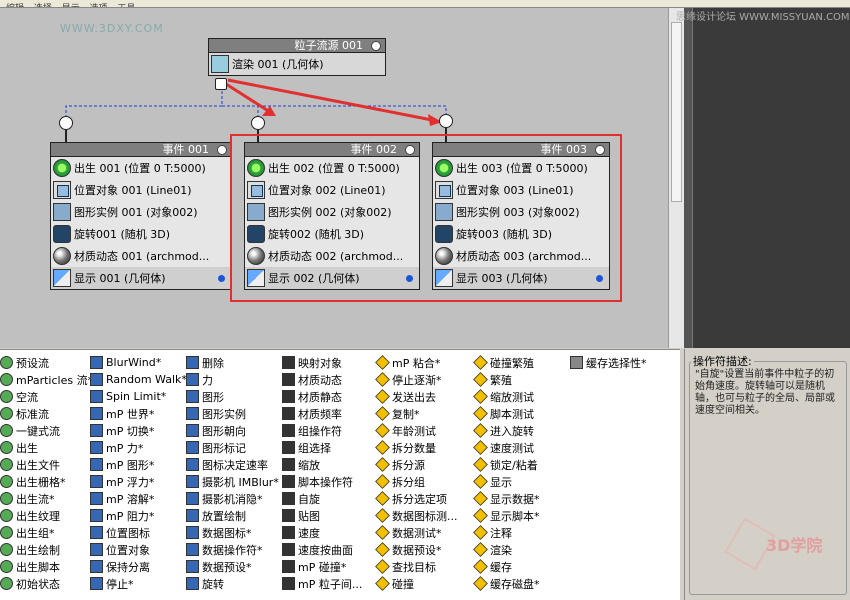 Image resolution: width=850 pixels, height=600 pixels. I want to click on depot-item: 缩放测试, so click(506, 396).